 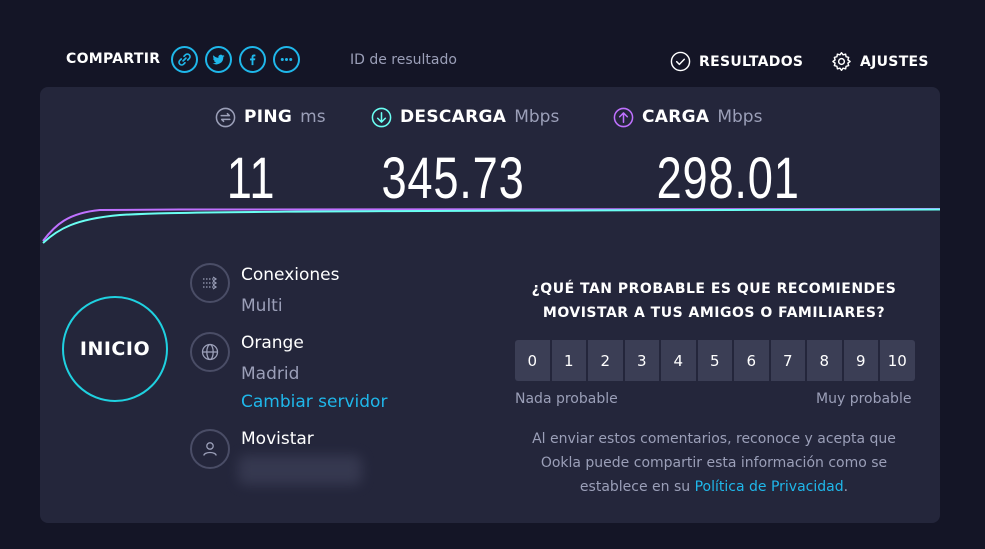 What do you see at coordinates (210, 352) in the screenshot?
I see `globe-icon` at bounding box center [210, 352].